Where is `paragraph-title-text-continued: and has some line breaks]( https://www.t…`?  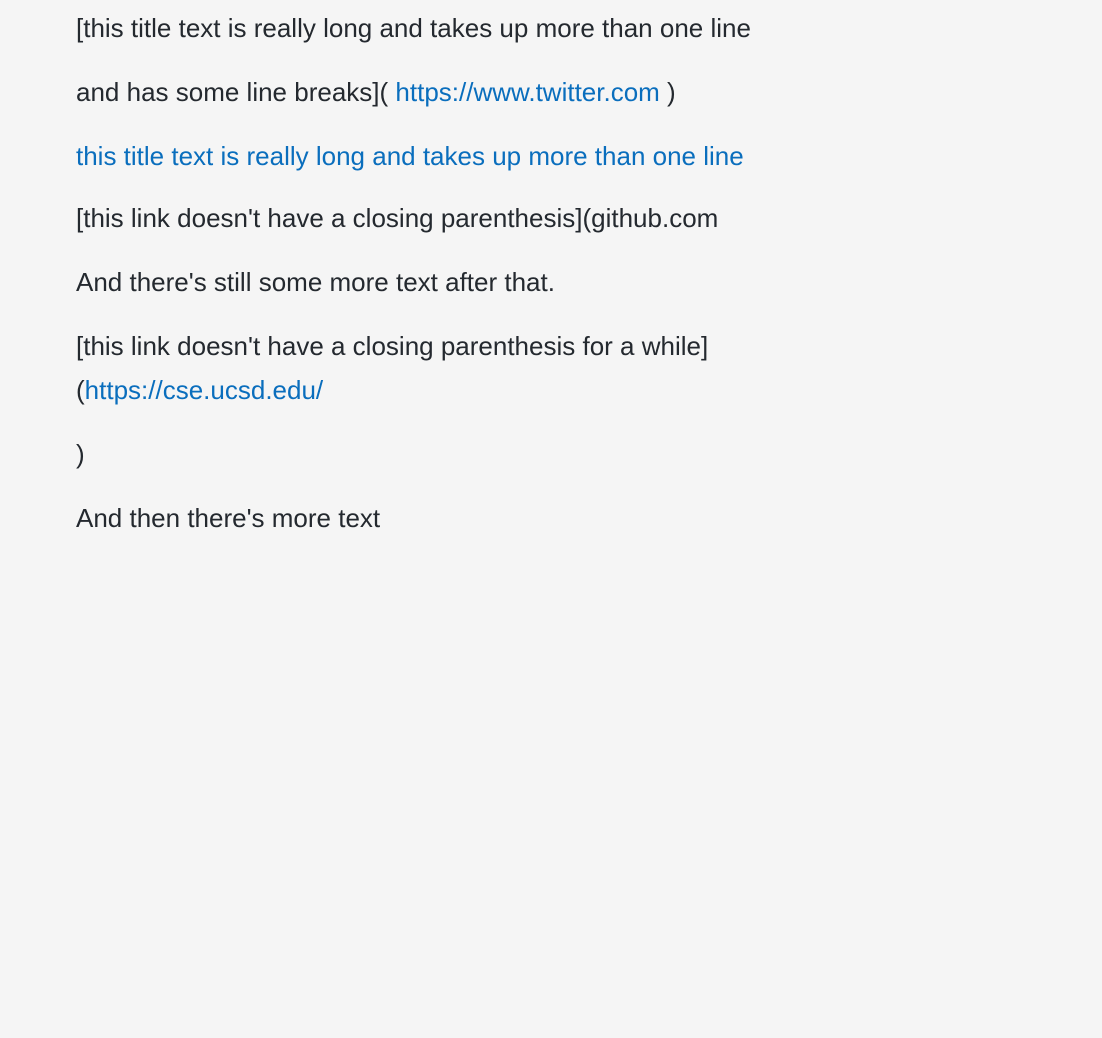
paragraph-title-text-continued: and has some line breaks]( https://www.t… is located at coordinates (376, 92).